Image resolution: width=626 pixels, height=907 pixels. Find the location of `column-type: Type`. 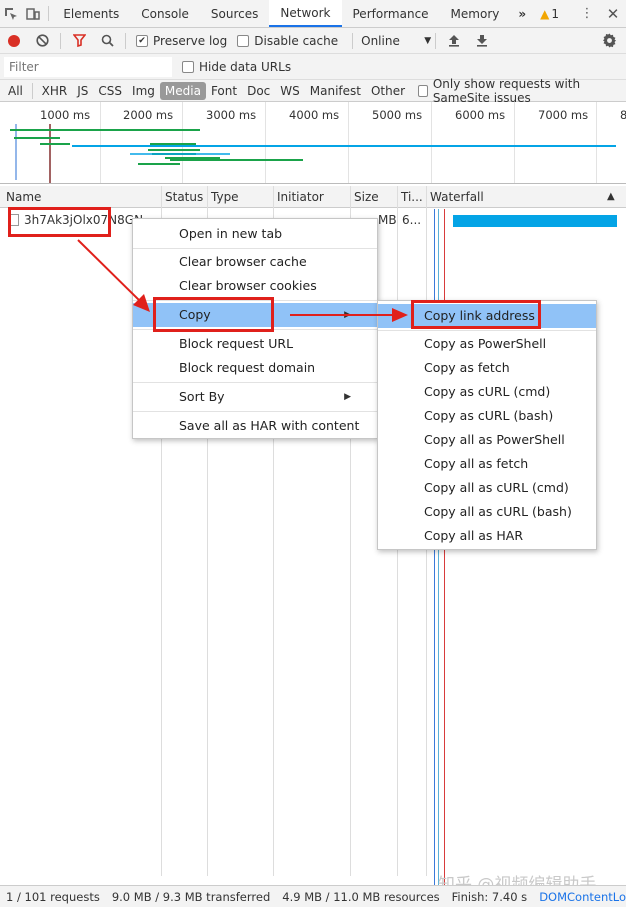

column-type: Type is located at coordinates (223, 197).